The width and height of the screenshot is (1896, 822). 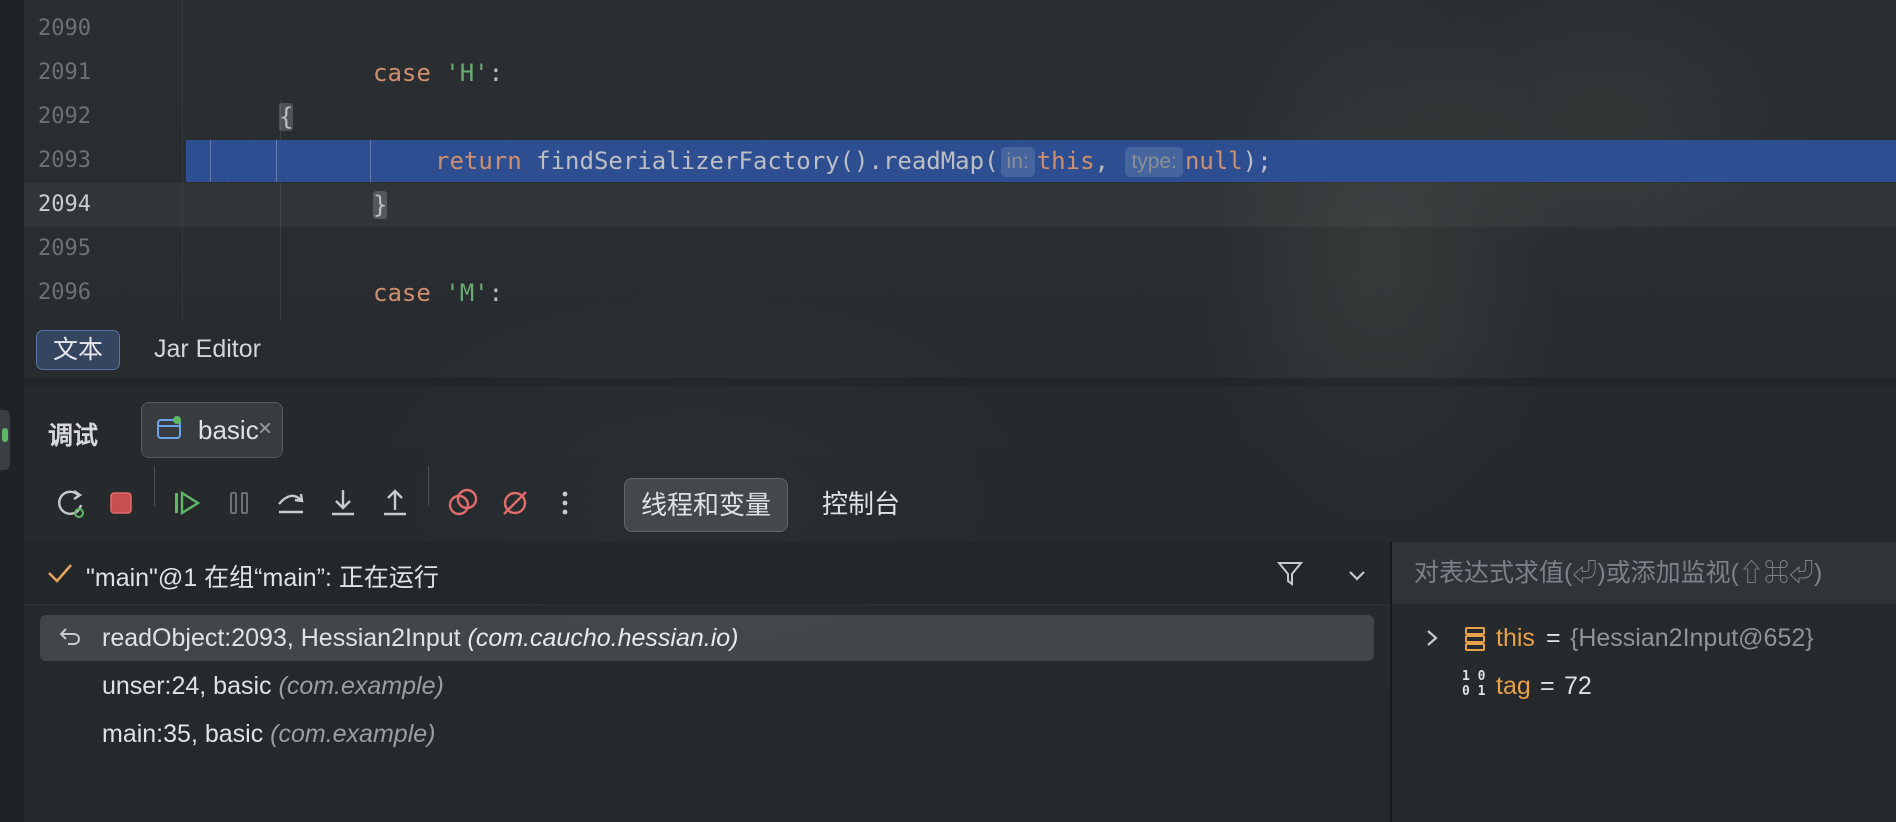 What do you see at coordinates (1432, 638) in the screenshot?
I see `expand-icon` at bounding box center [1432, 638].